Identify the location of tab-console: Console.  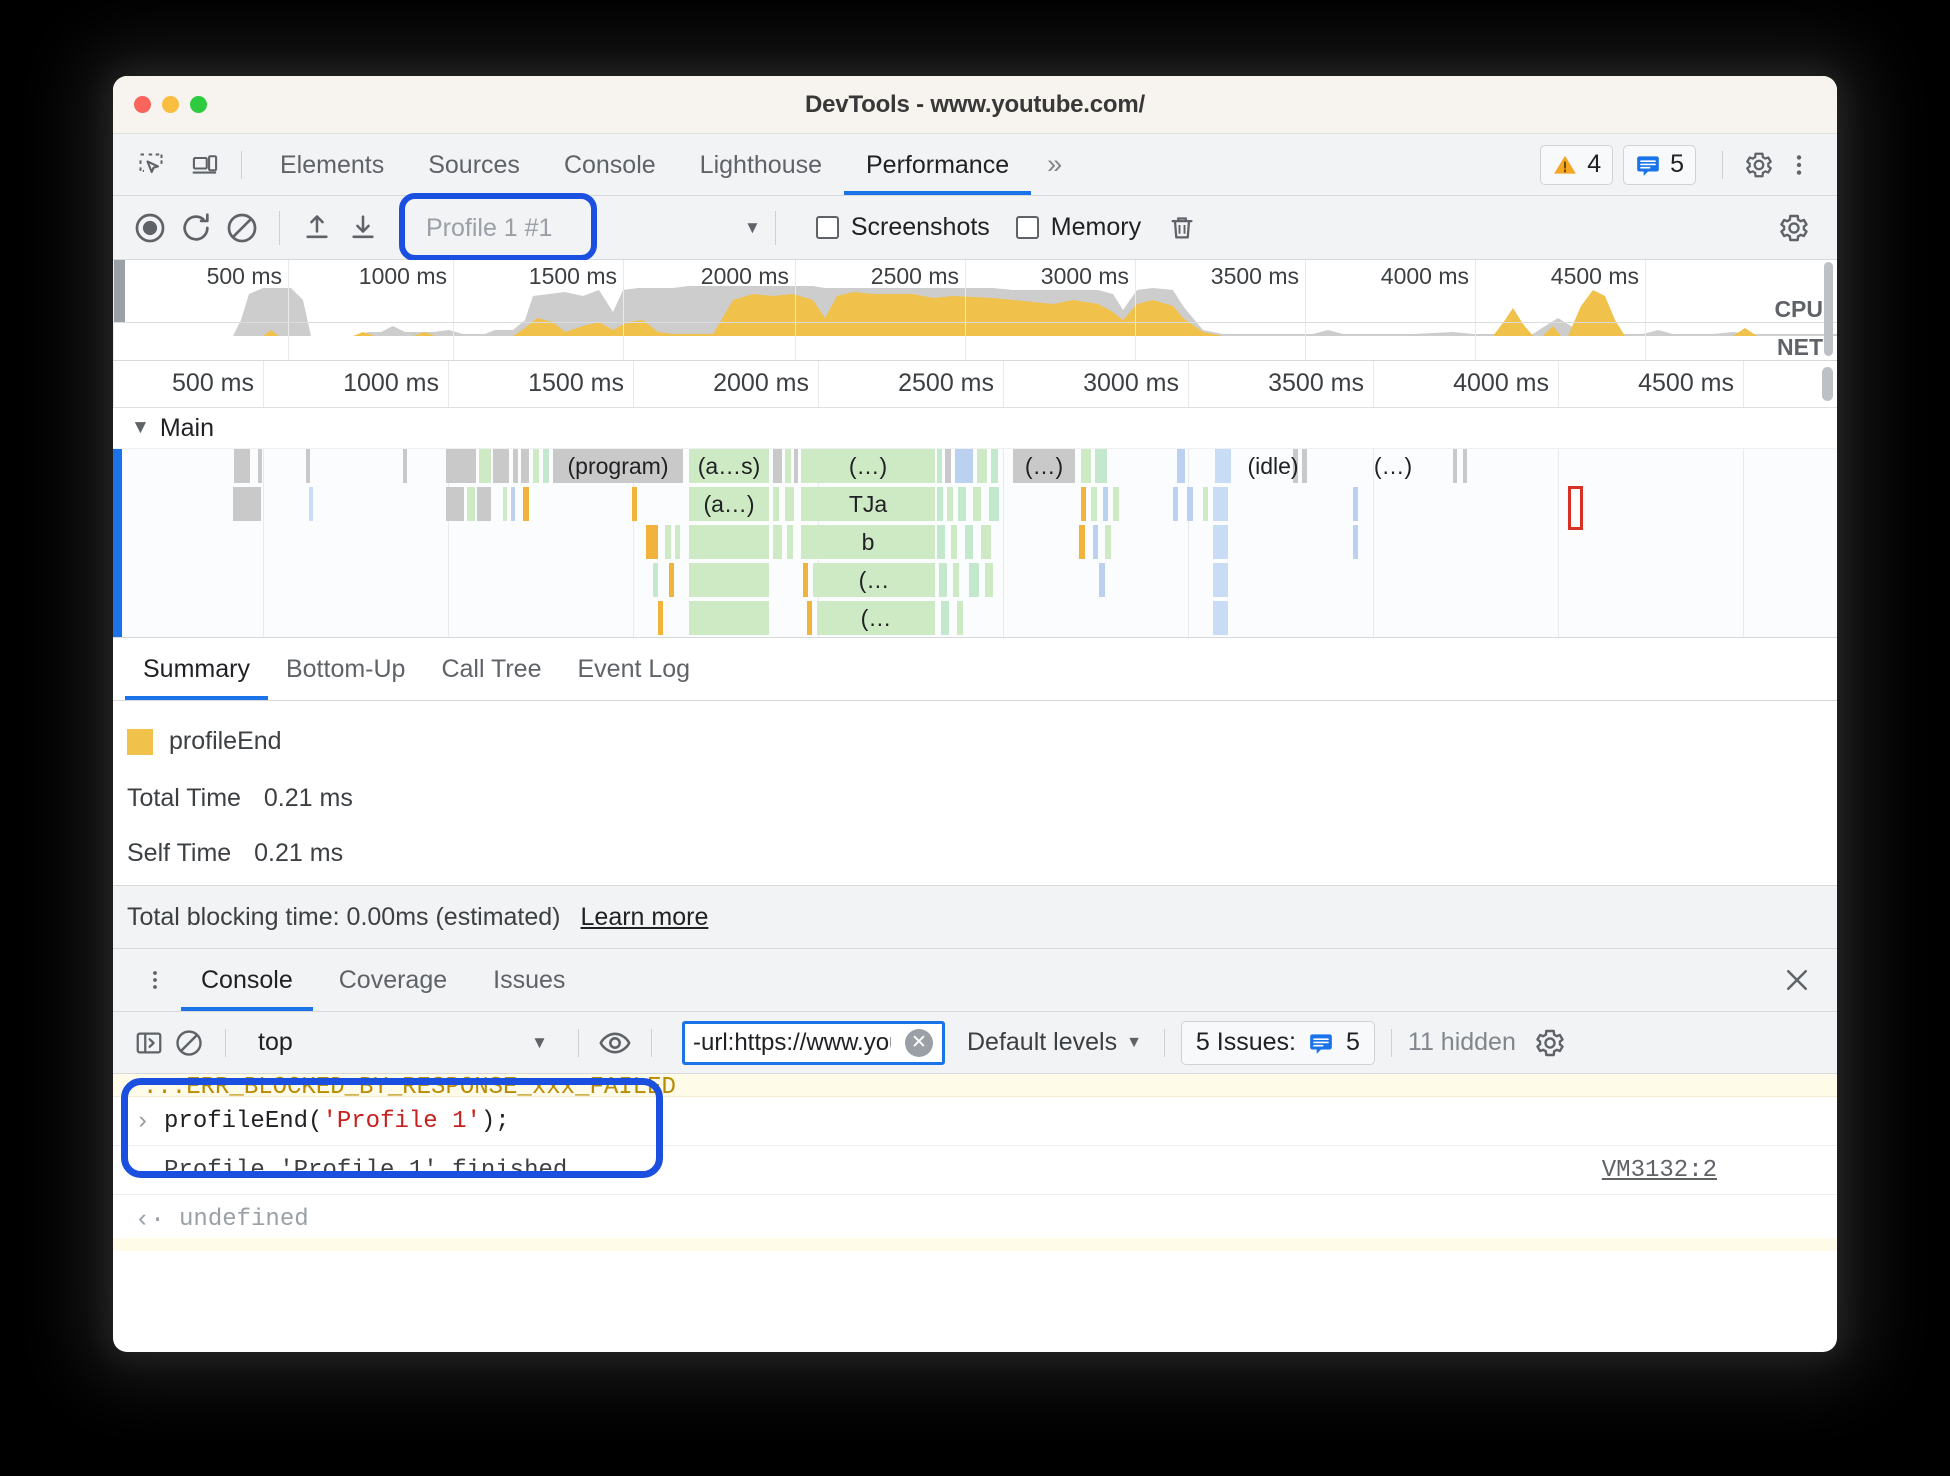
(610, 165).